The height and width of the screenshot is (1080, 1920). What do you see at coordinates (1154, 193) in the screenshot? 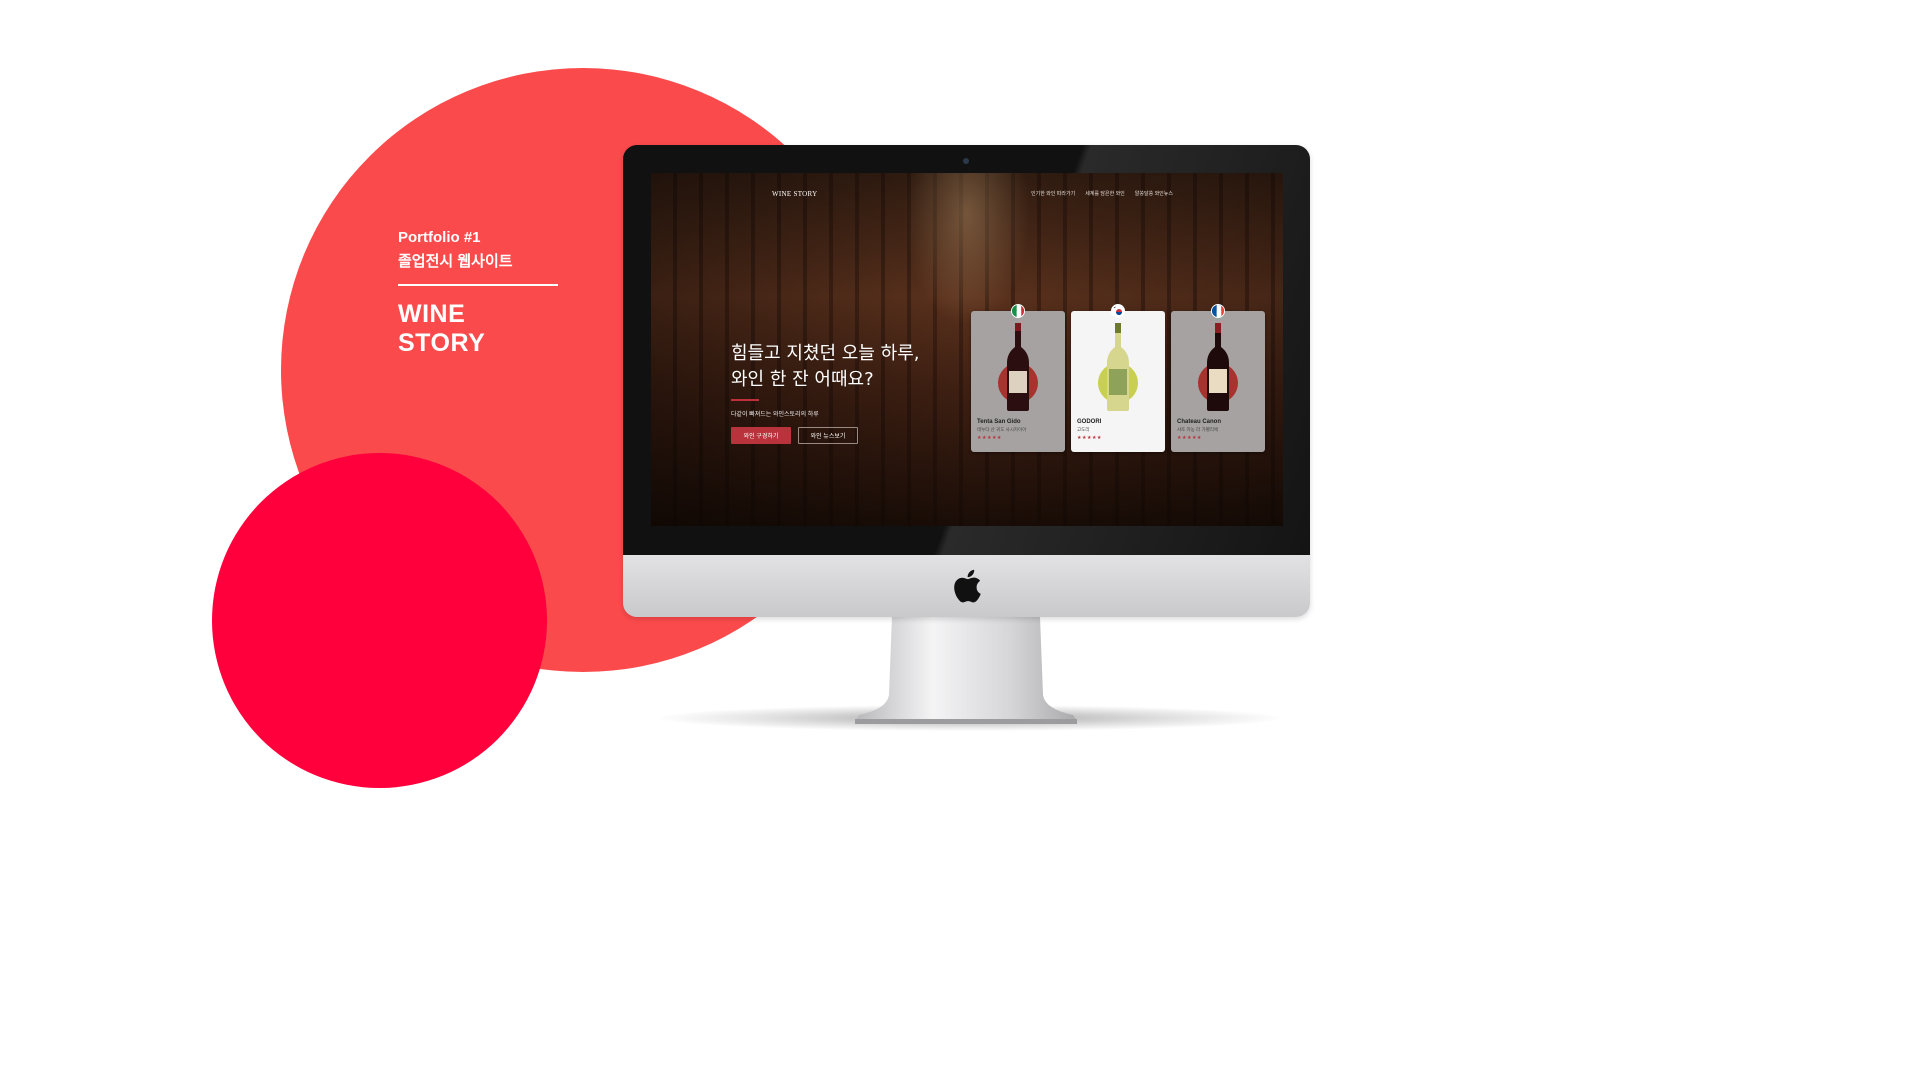
I see `nav-item-news: 알쏭달쏭 와인뉴스` at bounding box center [1154, 193].